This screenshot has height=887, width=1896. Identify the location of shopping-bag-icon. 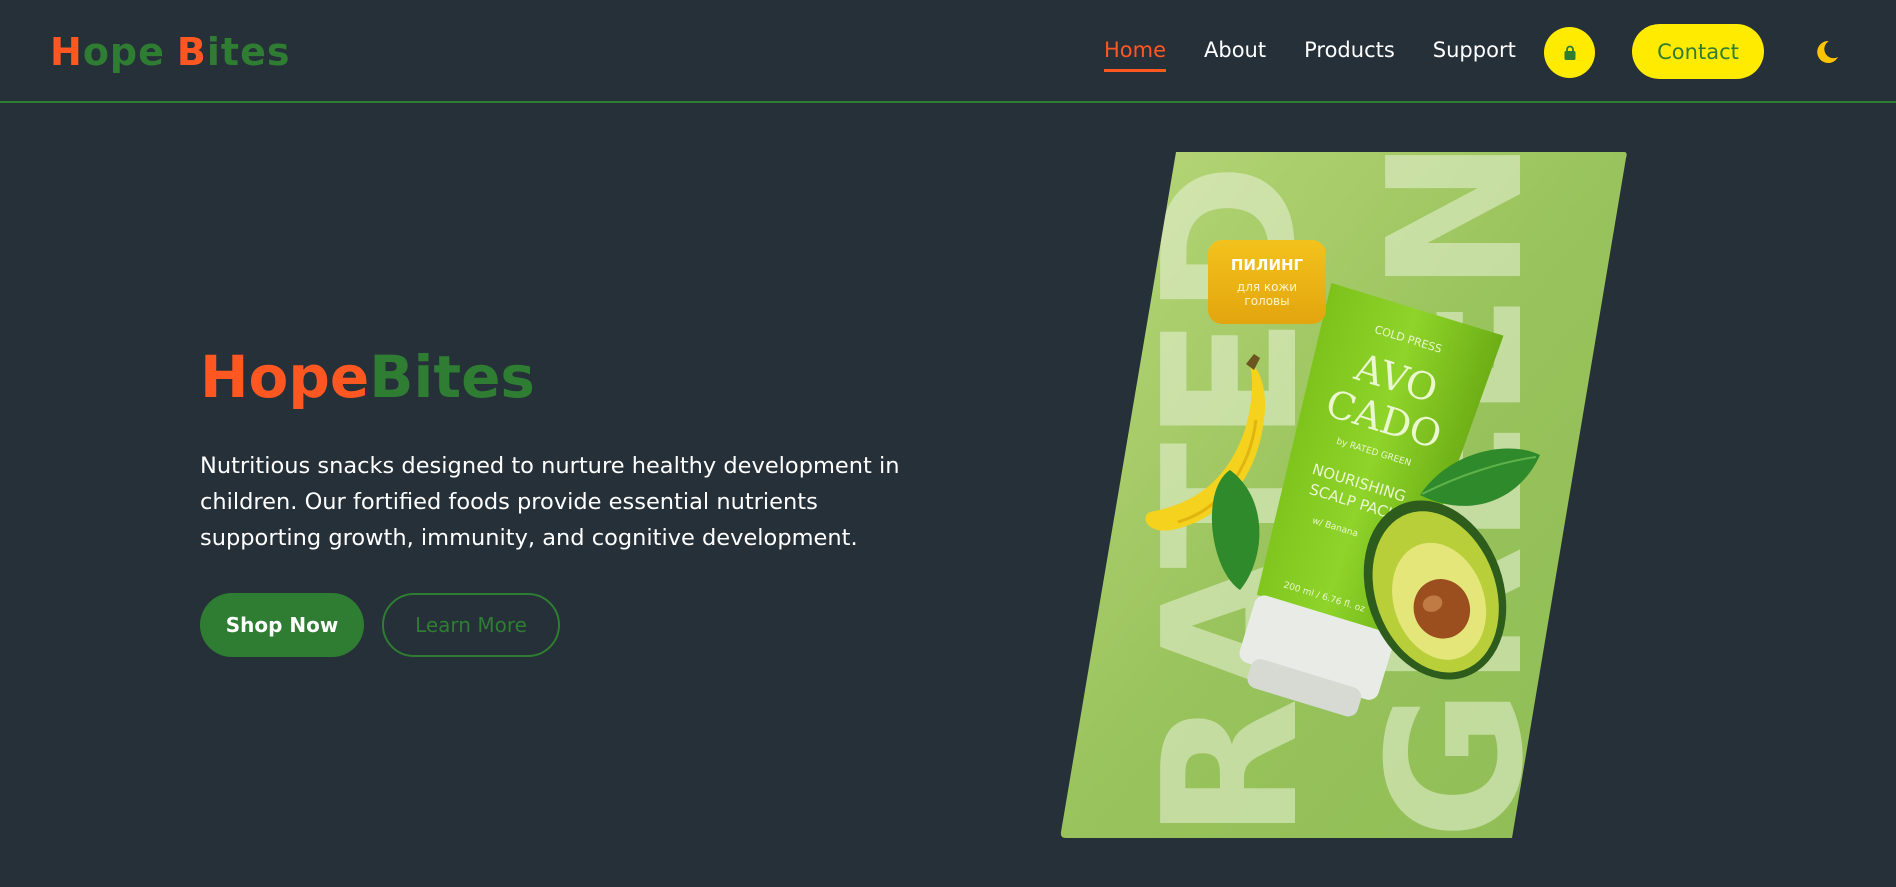
(1569, 52).